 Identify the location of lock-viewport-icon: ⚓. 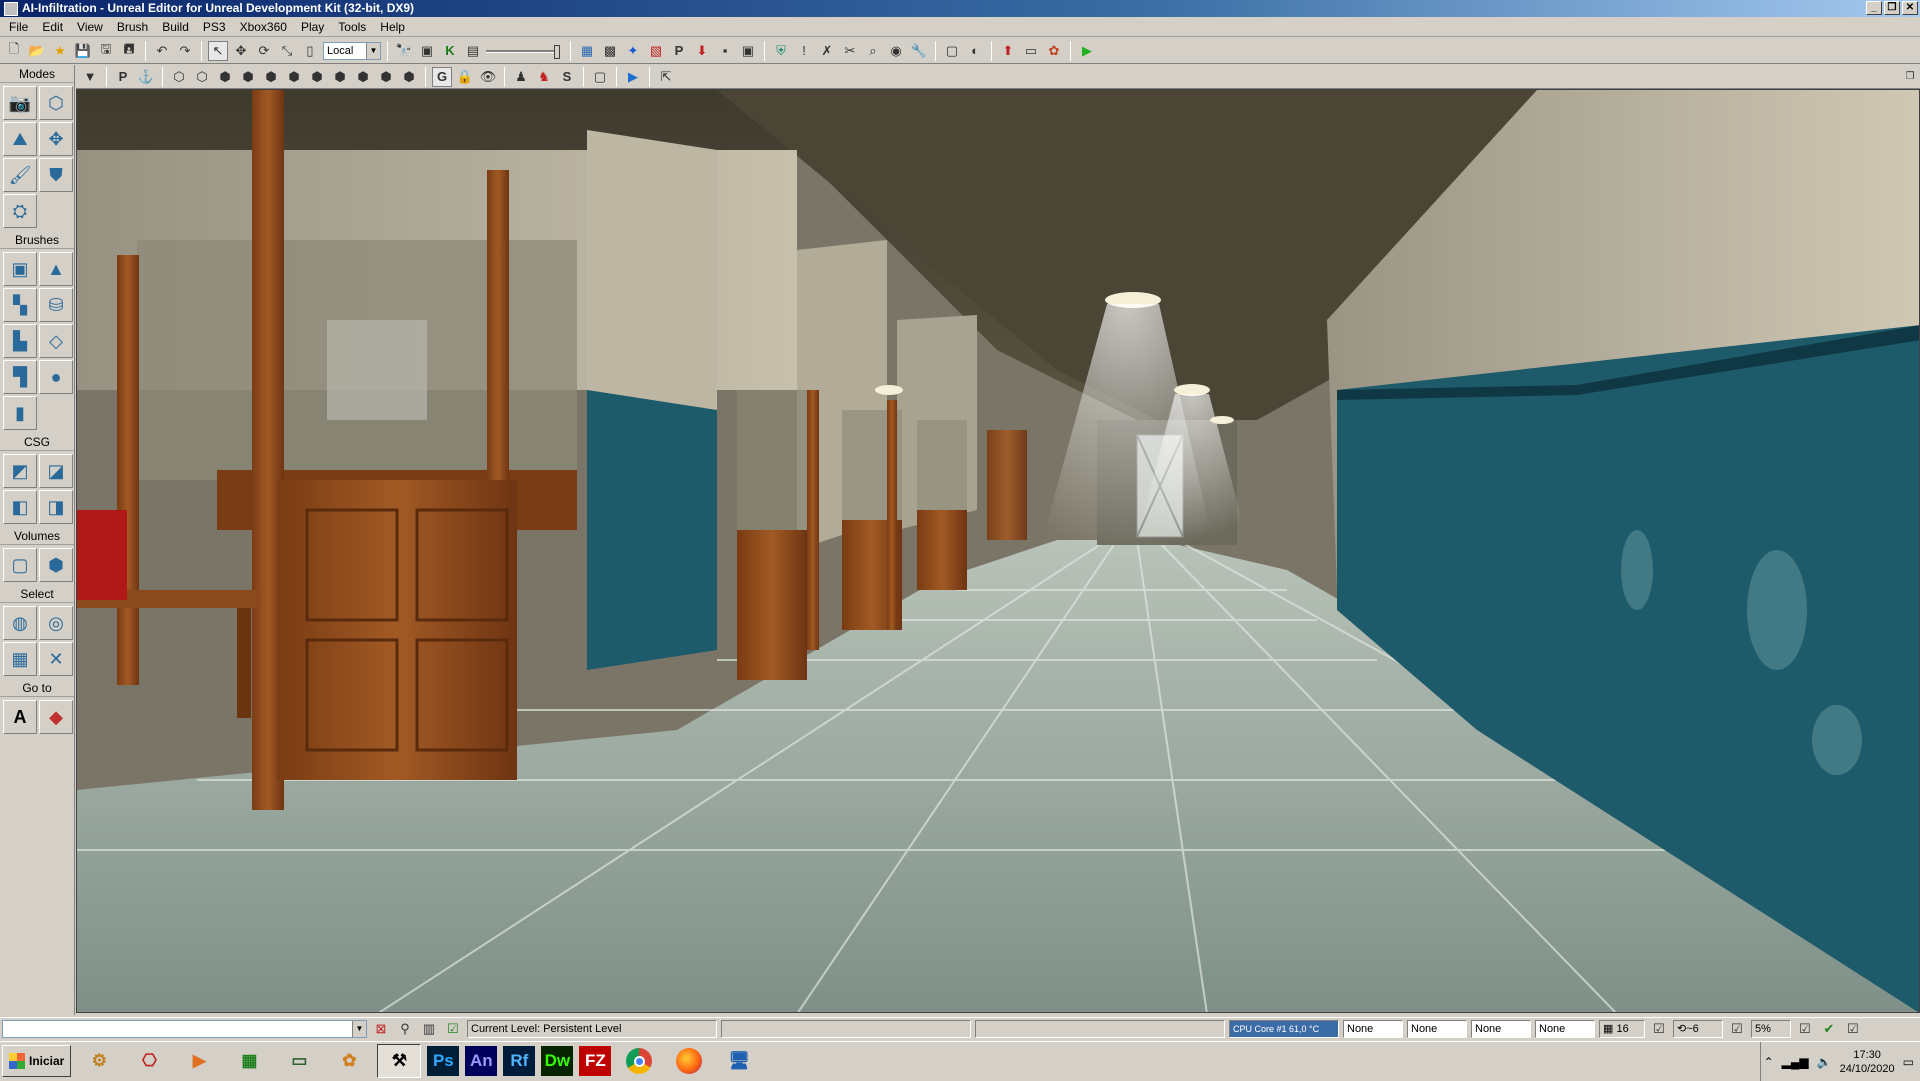
(146, 77).